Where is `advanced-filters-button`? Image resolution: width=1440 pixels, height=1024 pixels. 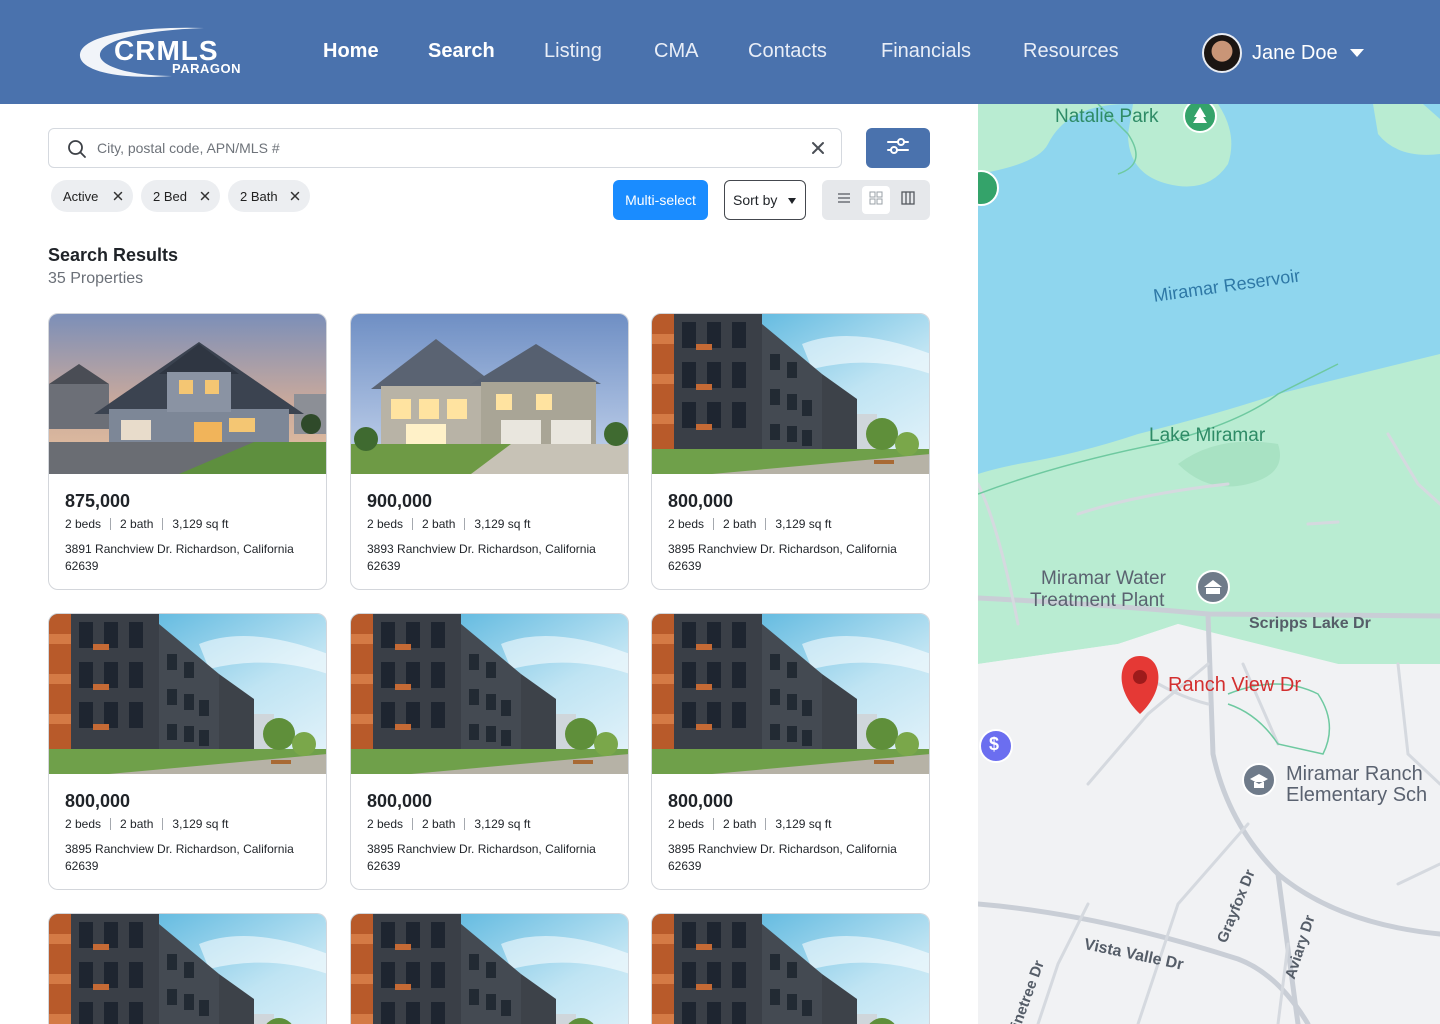 advanced-filters-button is located at coordinates (898, 148).